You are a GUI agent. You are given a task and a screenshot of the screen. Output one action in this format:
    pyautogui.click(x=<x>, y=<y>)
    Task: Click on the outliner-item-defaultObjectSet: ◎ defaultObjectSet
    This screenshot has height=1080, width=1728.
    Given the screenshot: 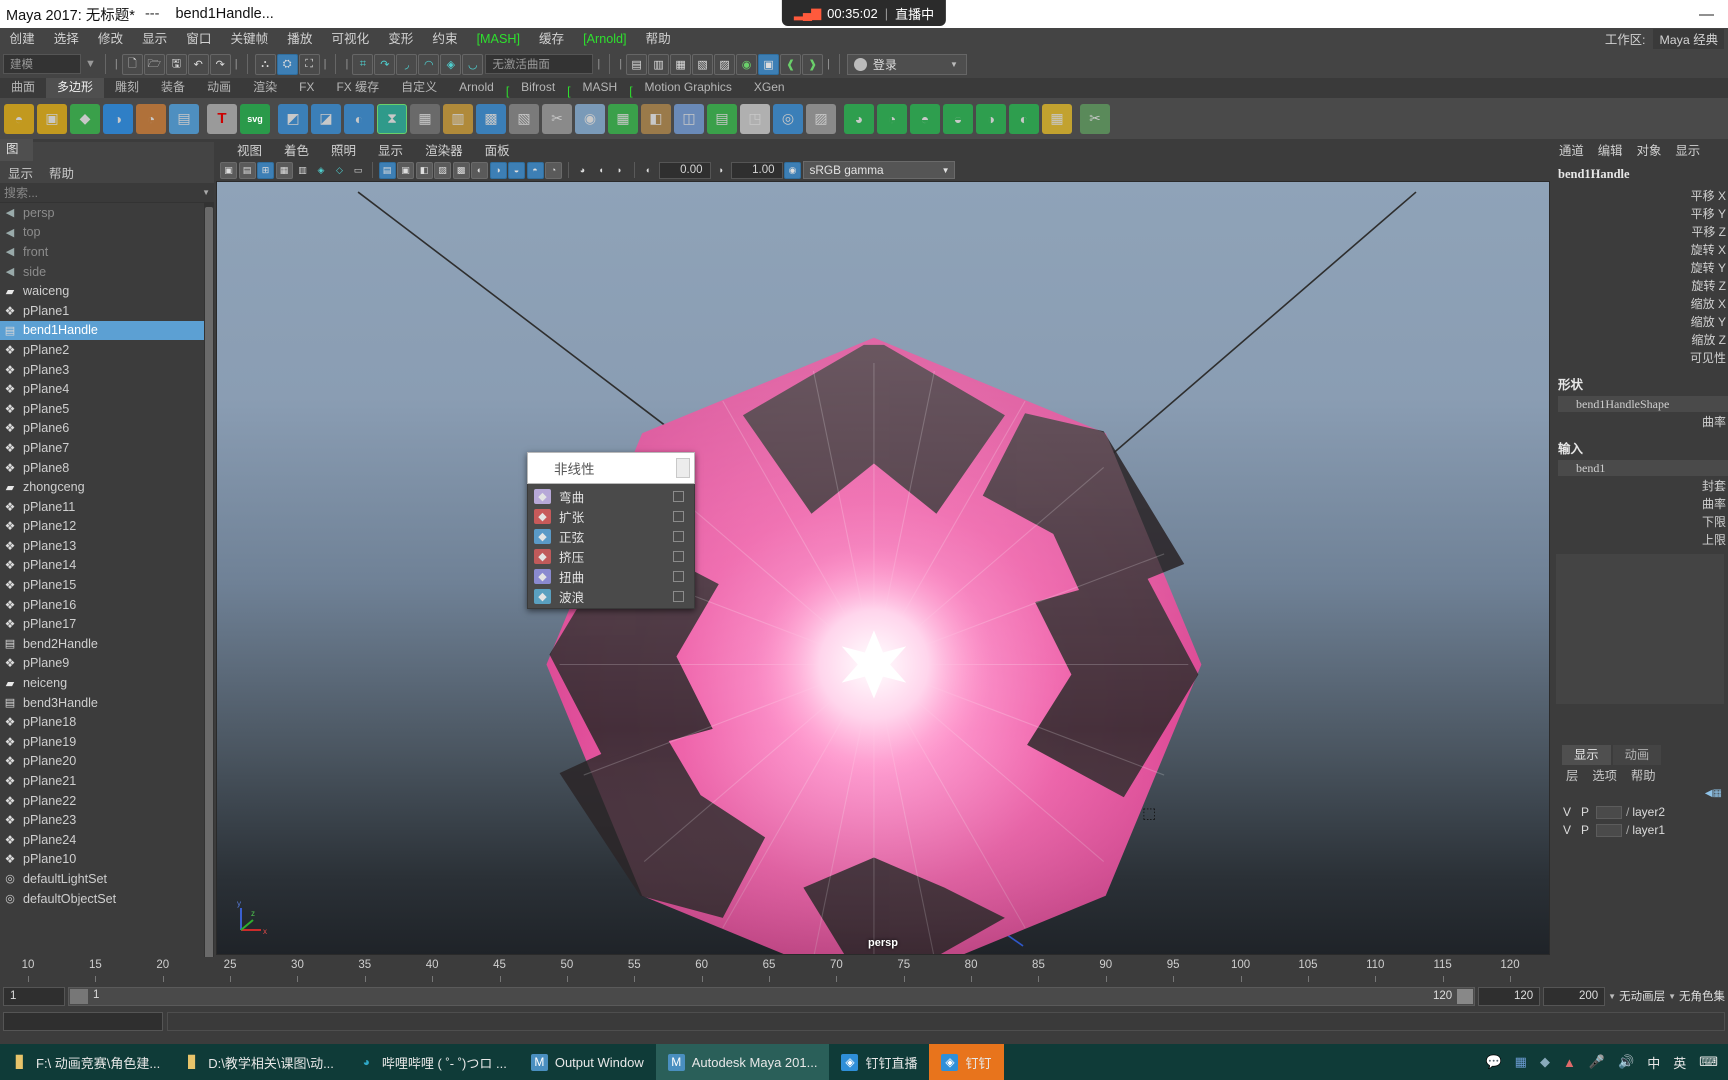 What is the action you would take?
    pyautogui.click(x=107, y=899)
    